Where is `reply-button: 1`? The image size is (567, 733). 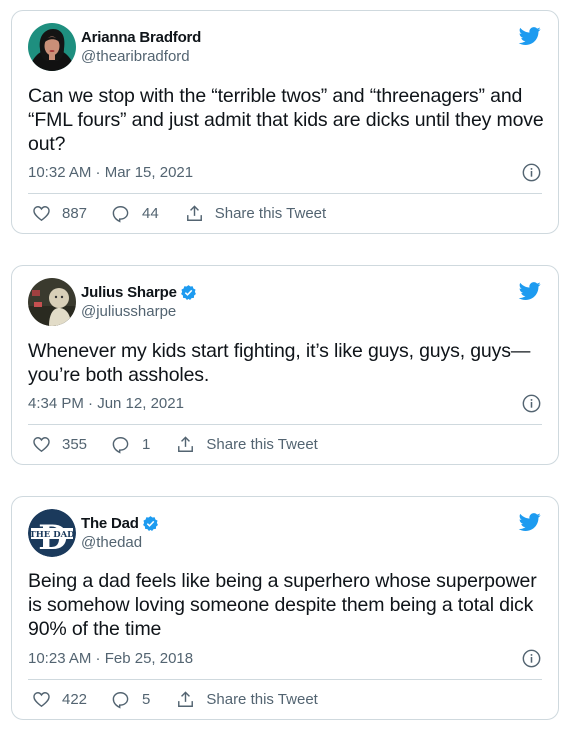
reply-button: 1 is located at coordinates (130, 444).